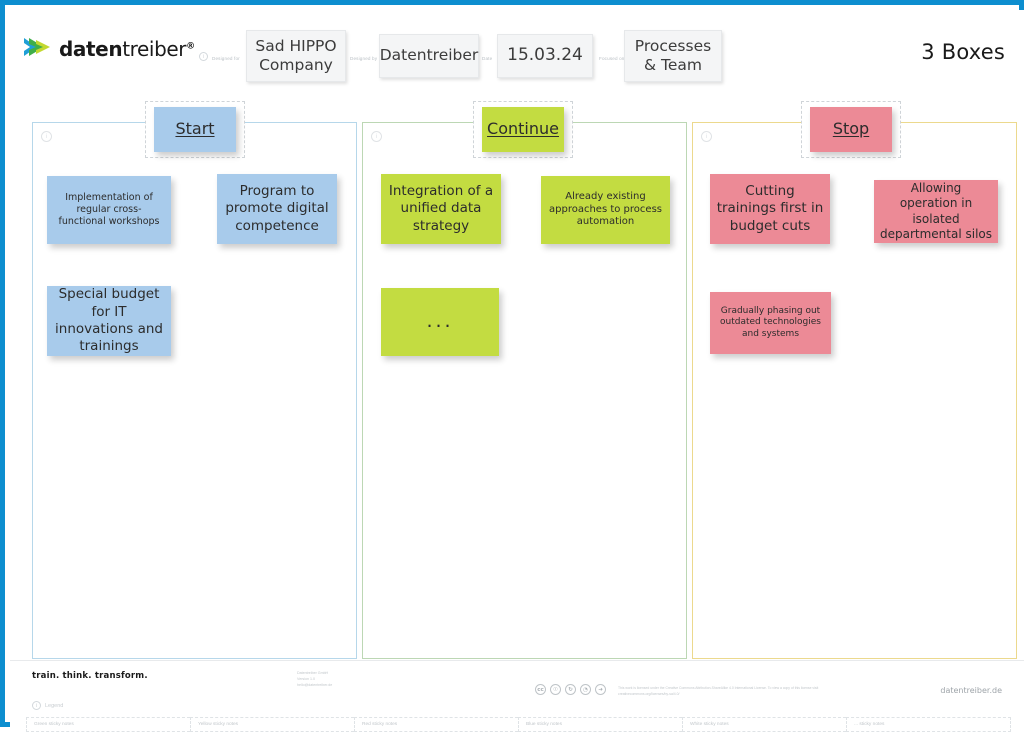  I want to click on legend-item-red: Red sticky notes, so click(436, 724).